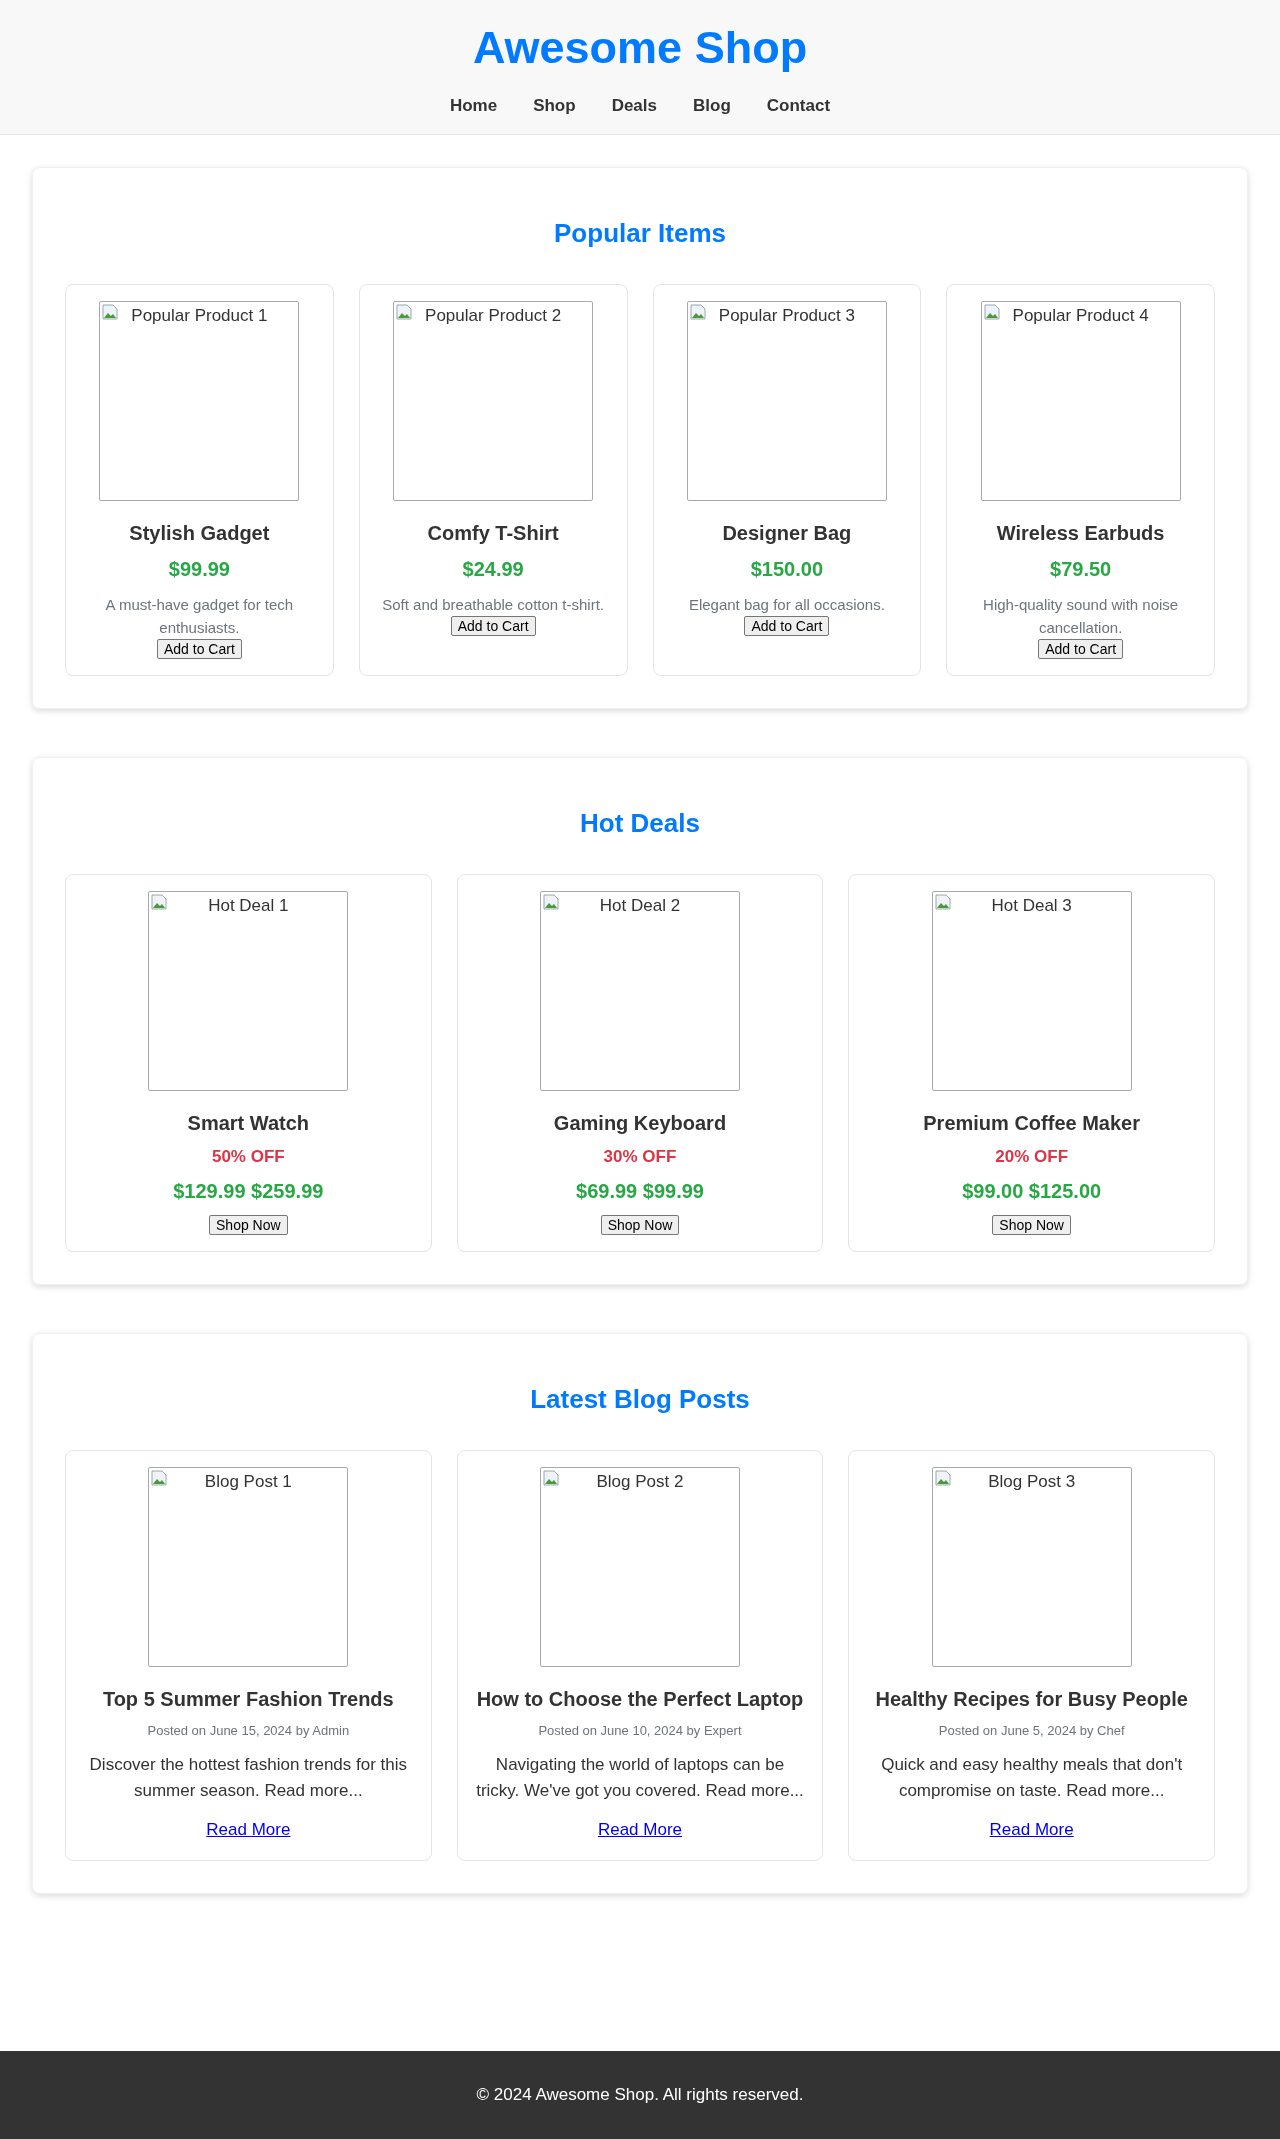 The width and height of the screenshot is (1280, 2139). What do you see at coordinates (640, 233) in the screenshot?
I see `section-title: Popular Items` at bounding box center [640, 233].